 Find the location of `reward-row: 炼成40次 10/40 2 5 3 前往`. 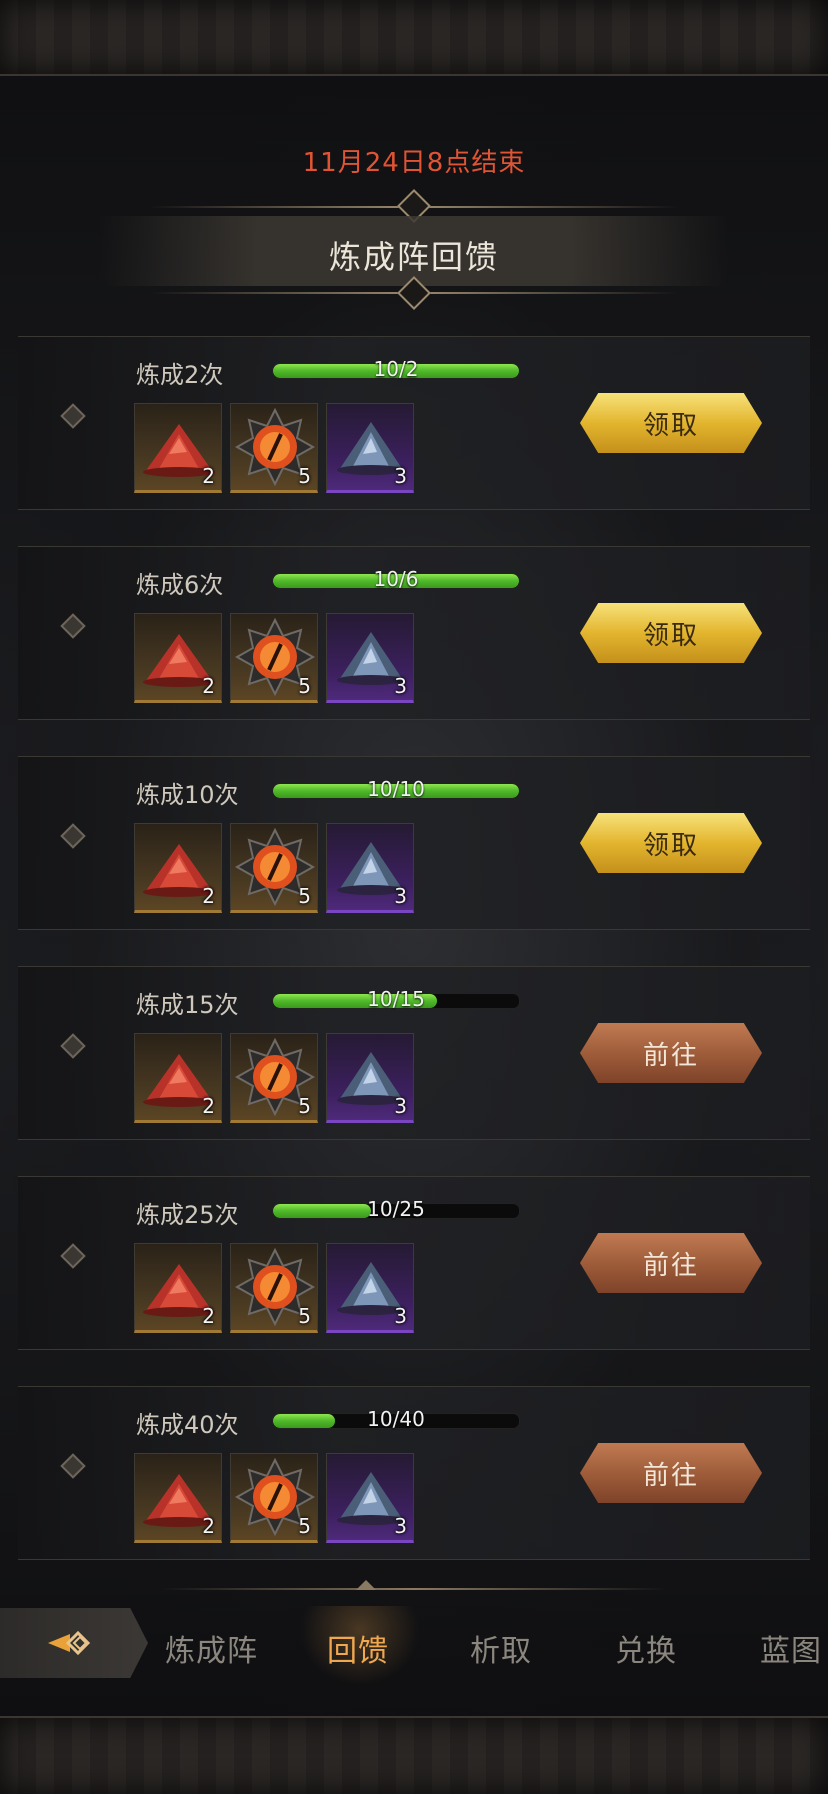

reward-row: 炼成40次 10/40 2 5 3 前往 is located at coordinates (414, 1473).